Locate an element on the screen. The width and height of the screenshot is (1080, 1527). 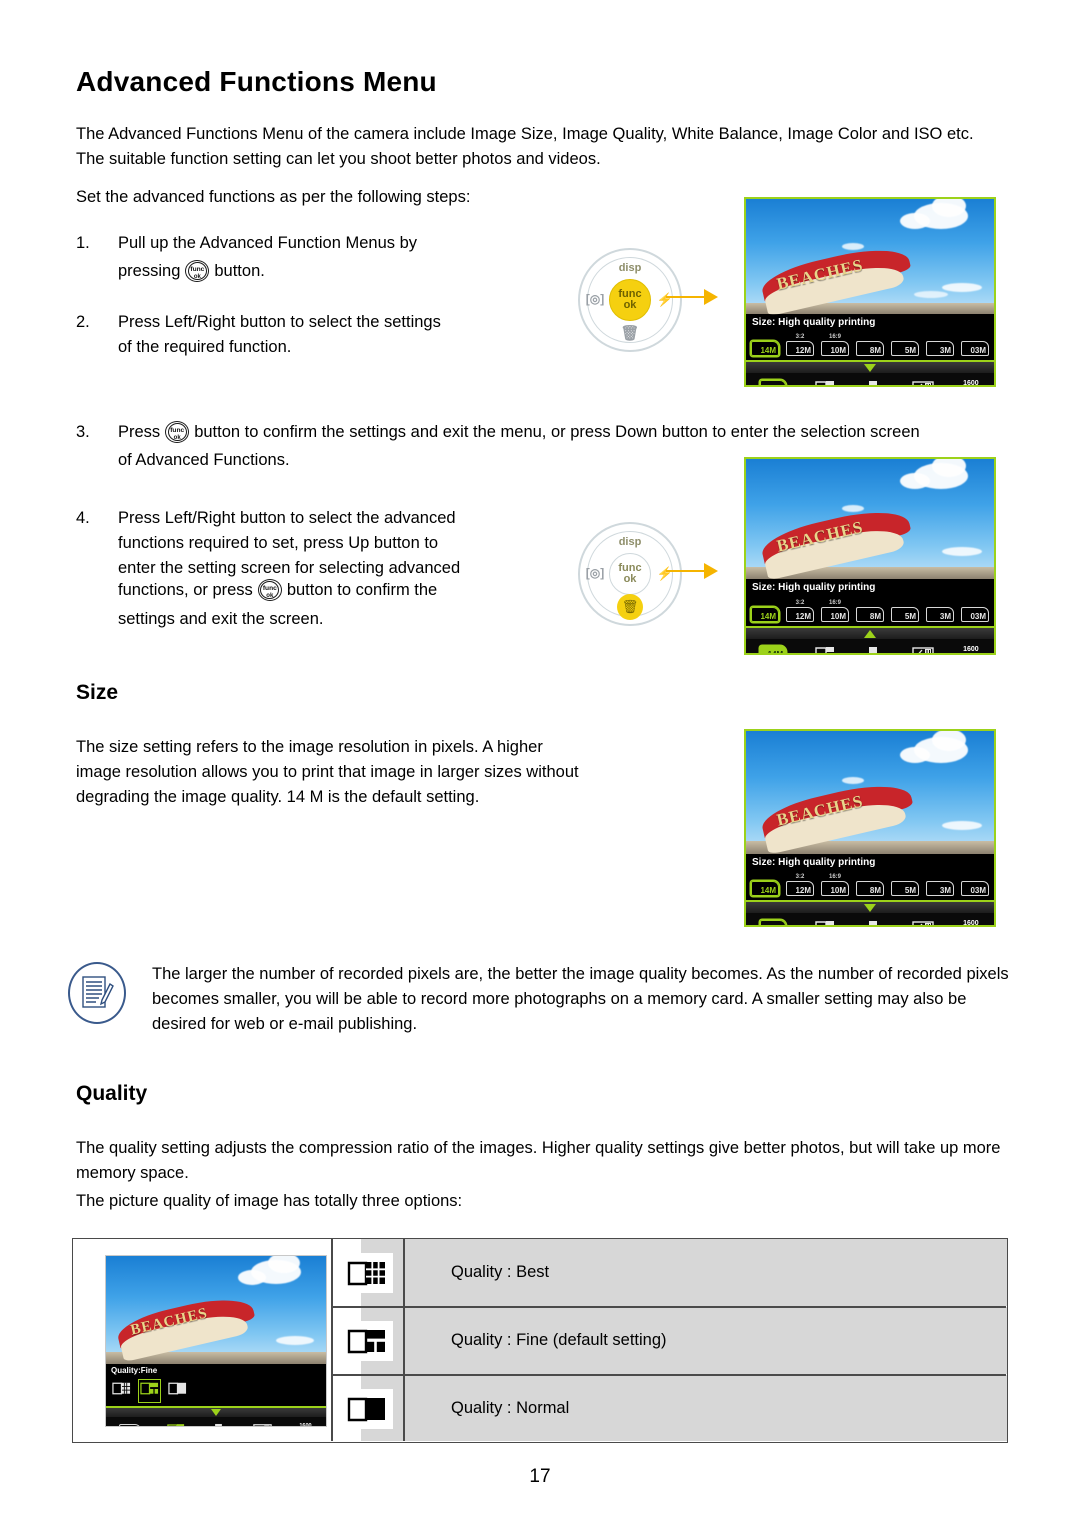
lcd-osd-title: Size: High quality printing is located at coordinates (814, 862).